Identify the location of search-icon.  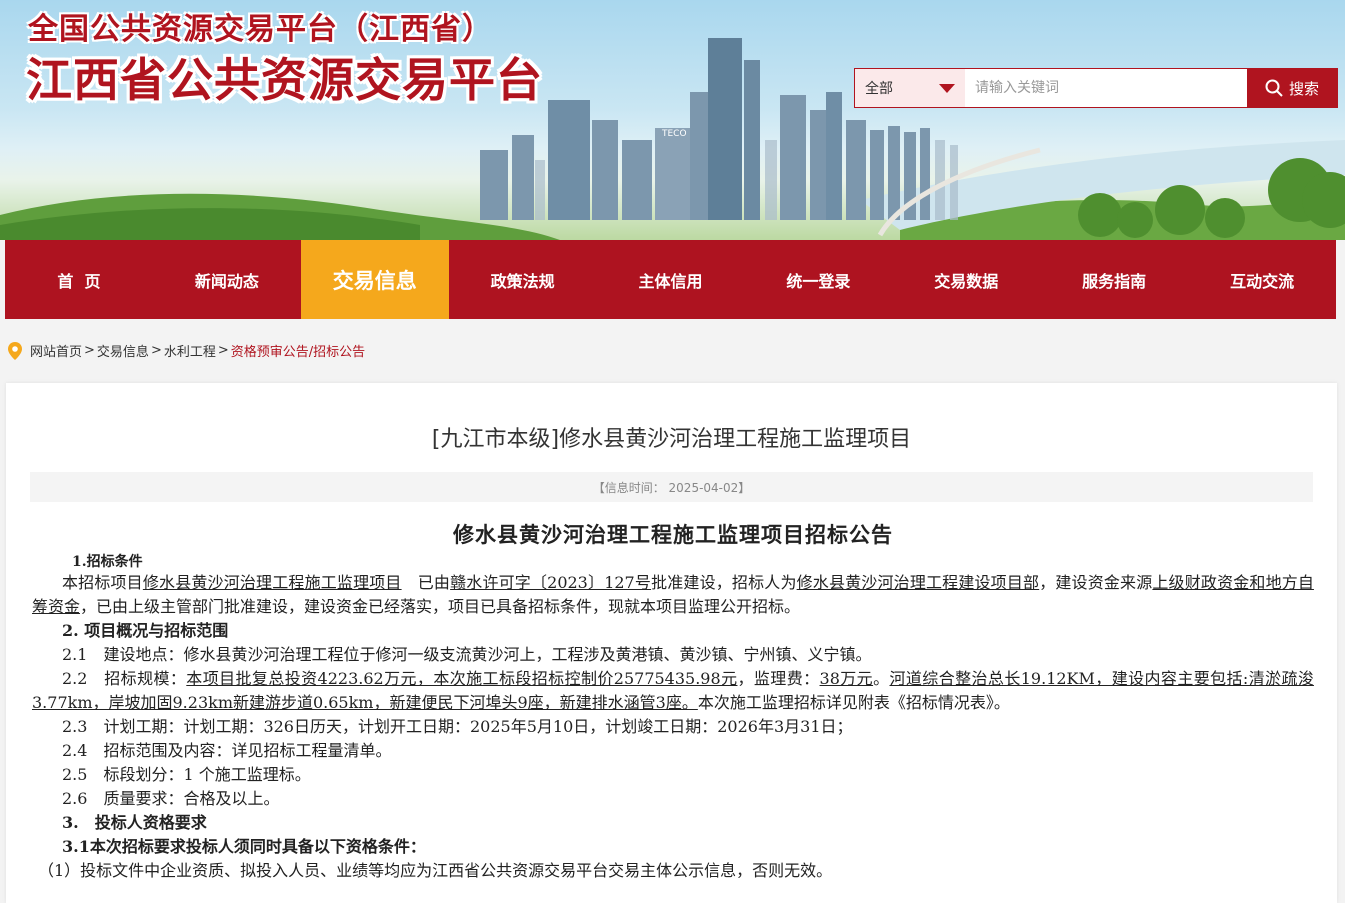
(1274, 88).